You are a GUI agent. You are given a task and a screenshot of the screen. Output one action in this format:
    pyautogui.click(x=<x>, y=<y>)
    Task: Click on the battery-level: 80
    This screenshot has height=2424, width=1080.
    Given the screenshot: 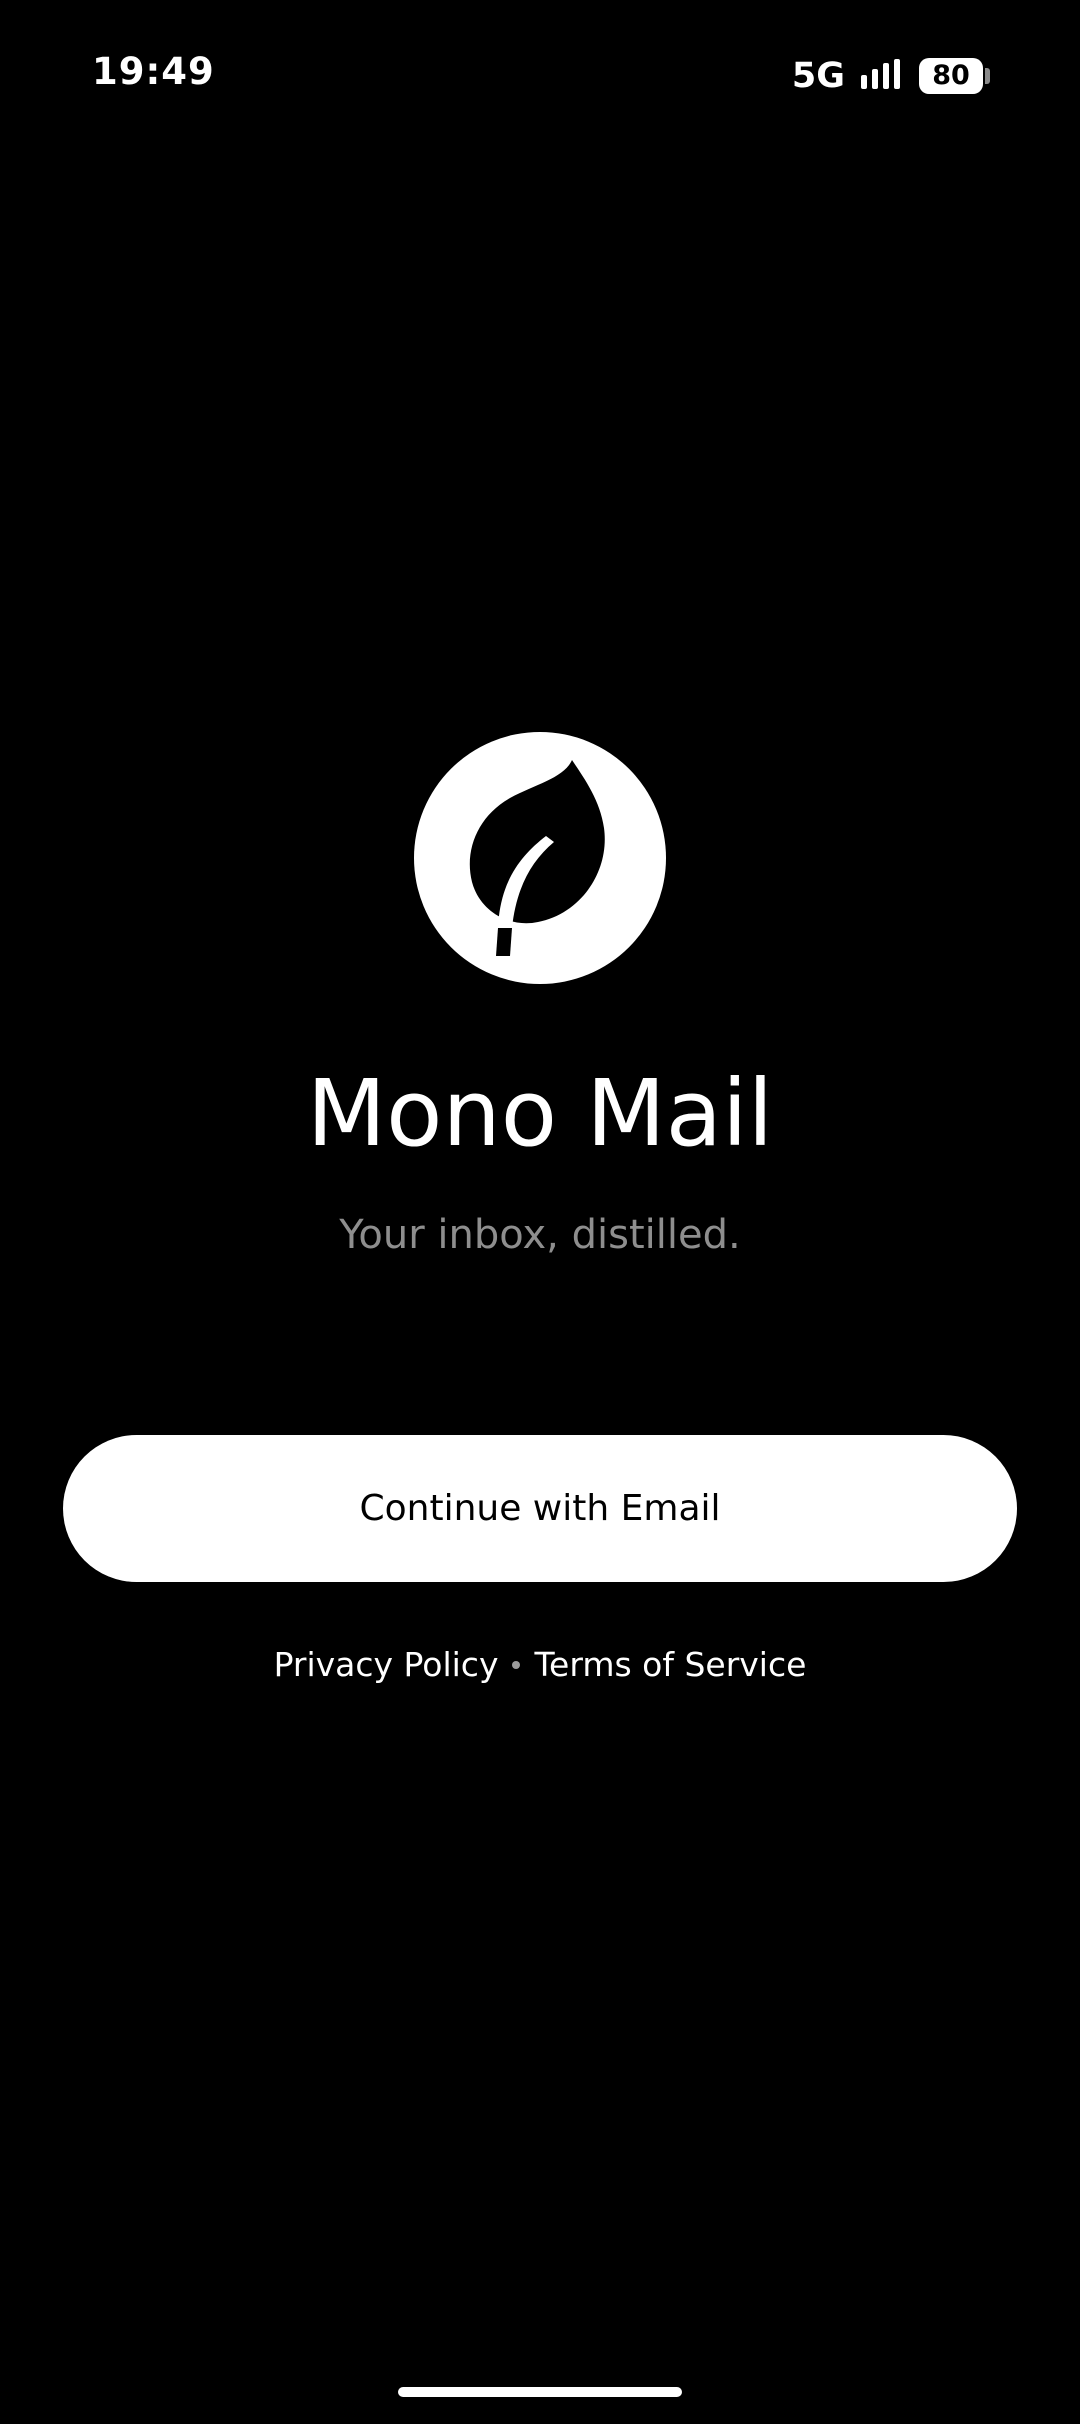 What is the action you would take?
    pyautogui.click(x=951, y=75)
    